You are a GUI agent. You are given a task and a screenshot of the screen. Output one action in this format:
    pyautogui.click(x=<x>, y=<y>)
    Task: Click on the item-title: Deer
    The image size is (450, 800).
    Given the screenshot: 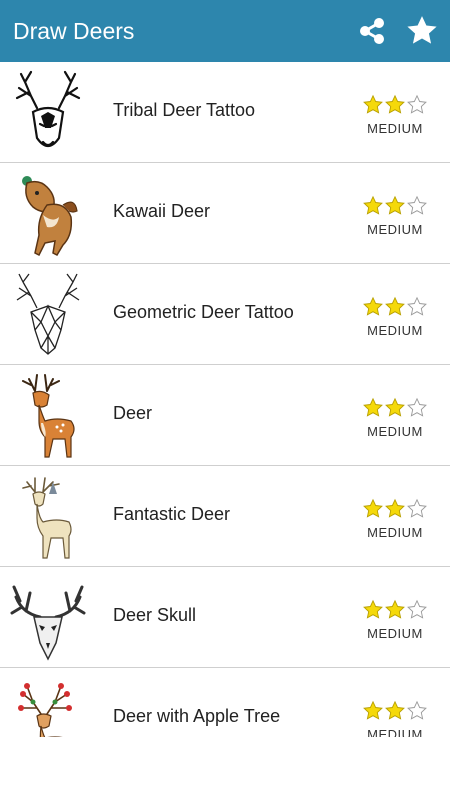 What is the action you would take?
    pyautogui.click(x=133, y=413)
    